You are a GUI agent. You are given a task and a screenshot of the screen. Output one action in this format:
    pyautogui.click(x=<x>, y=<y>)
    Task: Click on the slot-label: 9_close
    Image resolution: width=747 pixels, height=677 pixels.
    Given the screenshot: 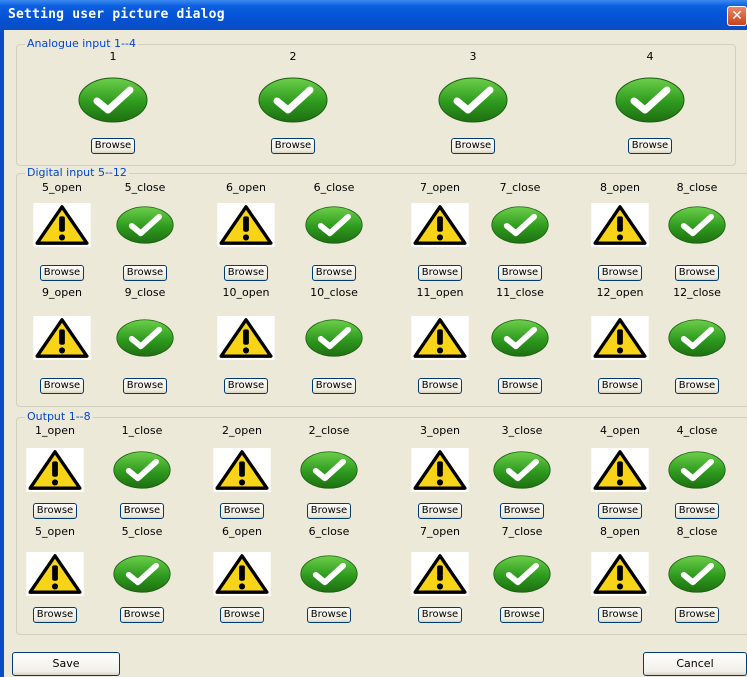 What is the action you would take?
    pyautogui.click(x=145, y=292)
    